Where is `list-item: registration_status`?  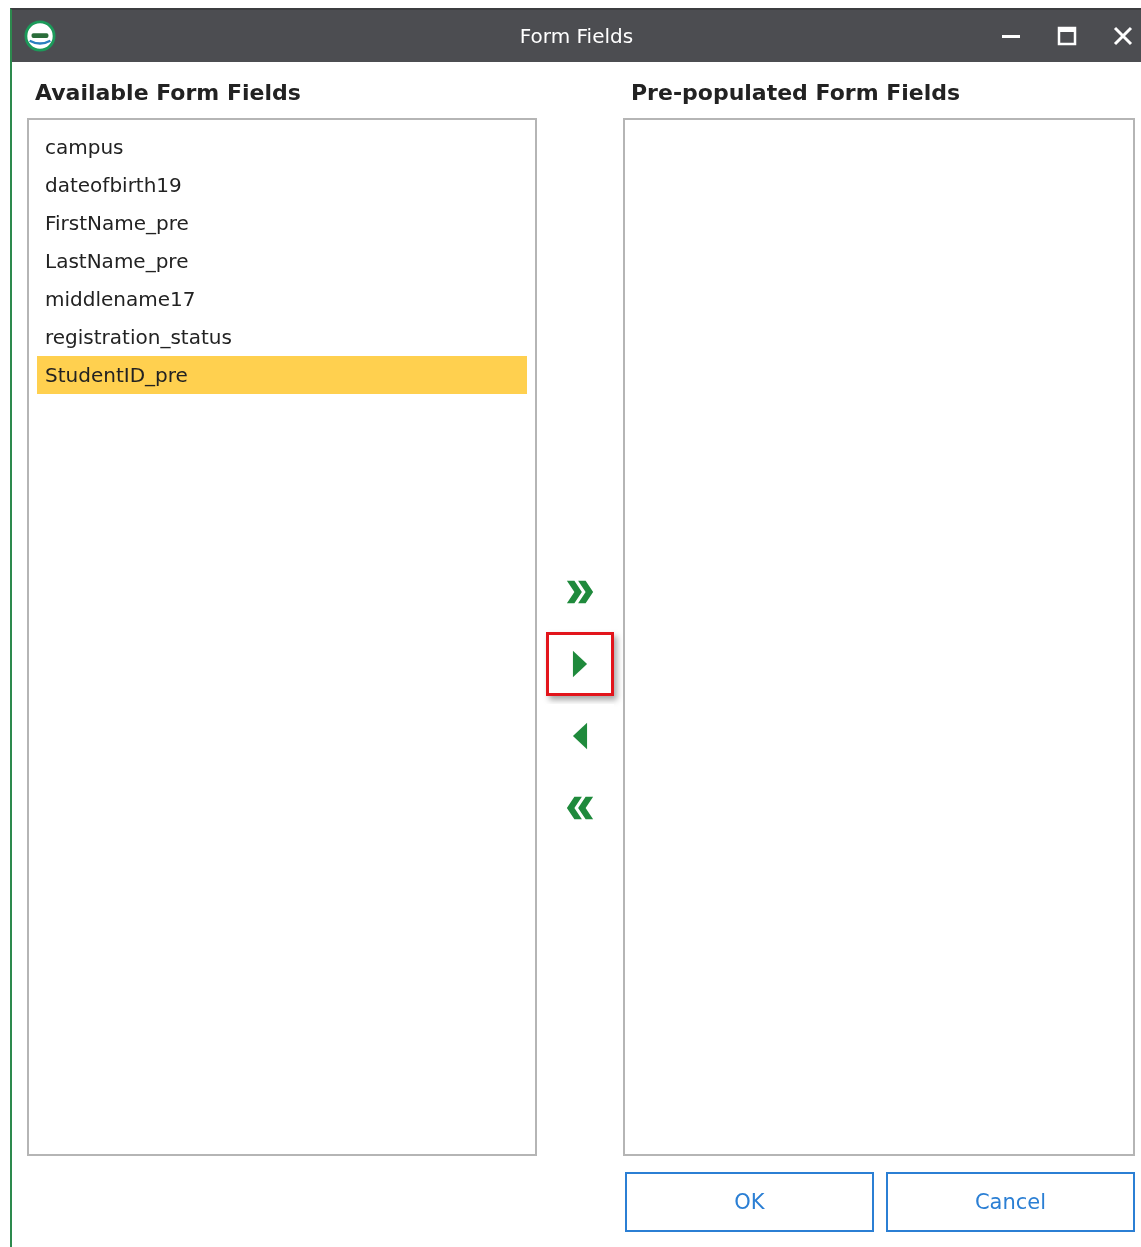
list-item: registration_status is located at coordinates (282, 337).